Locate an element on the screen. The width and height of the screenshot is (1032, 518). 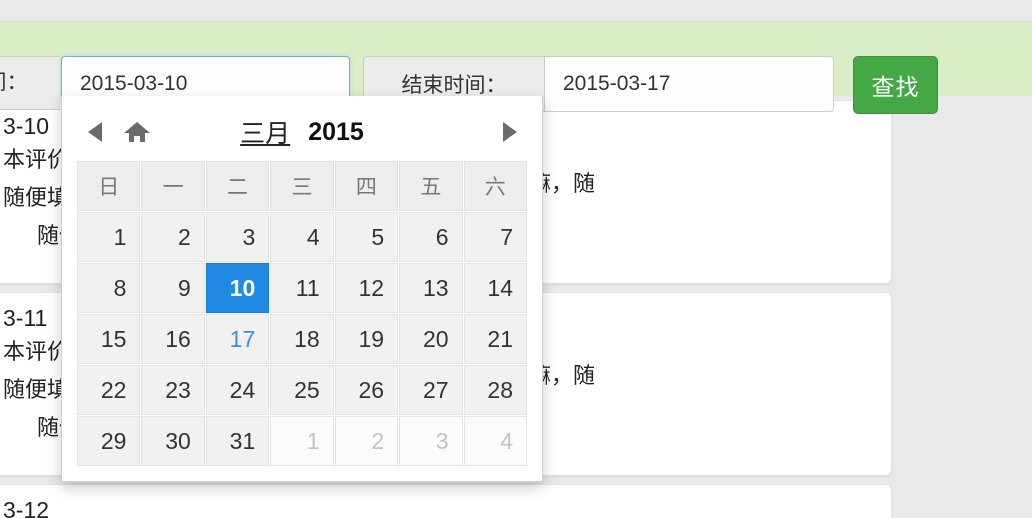
datepicker-day-cell: 24 is located at coordinates (237, 390).